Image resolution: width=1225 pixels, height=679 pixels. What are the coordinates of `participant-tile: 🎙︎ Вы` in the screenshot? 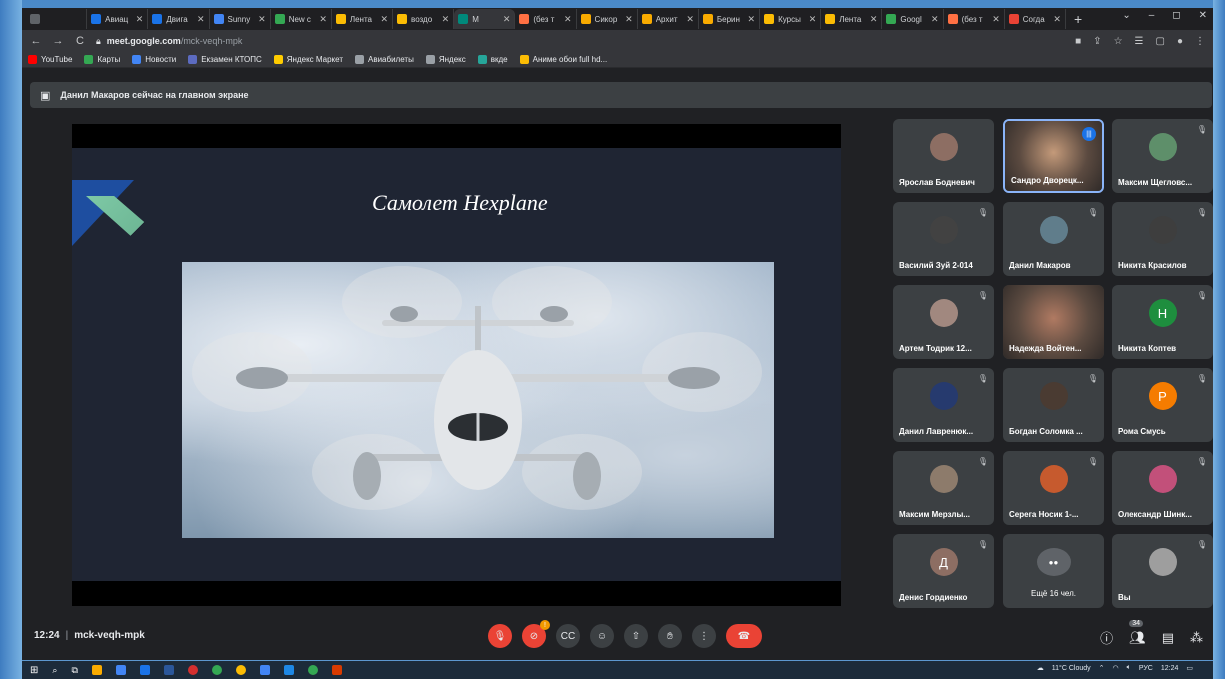 It's located at (1162, 571).